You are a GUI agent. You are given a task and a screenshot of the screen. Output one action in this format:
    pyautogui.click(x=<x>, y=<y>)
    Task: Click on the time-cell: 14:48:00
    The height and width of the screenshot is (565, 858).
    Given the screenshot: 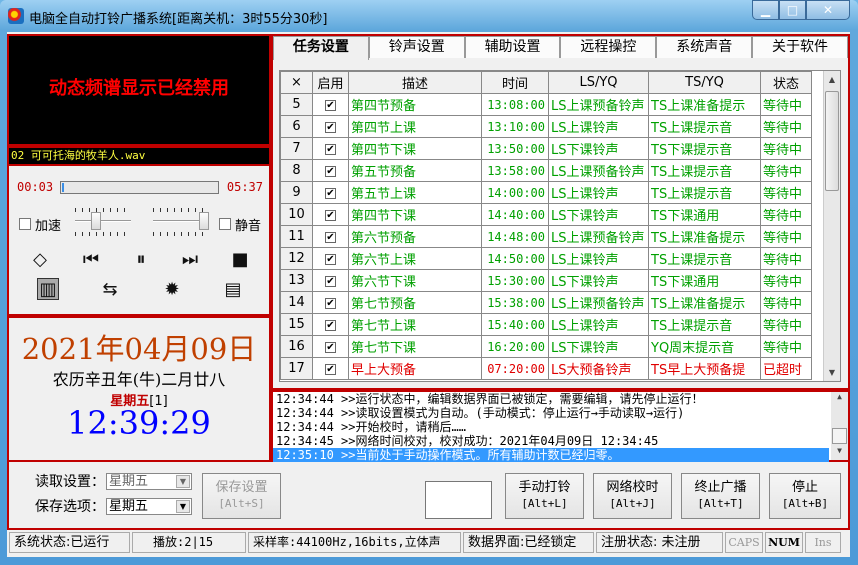 What is the action you would take?
    pyautogui.click(x=515, y=236)
    